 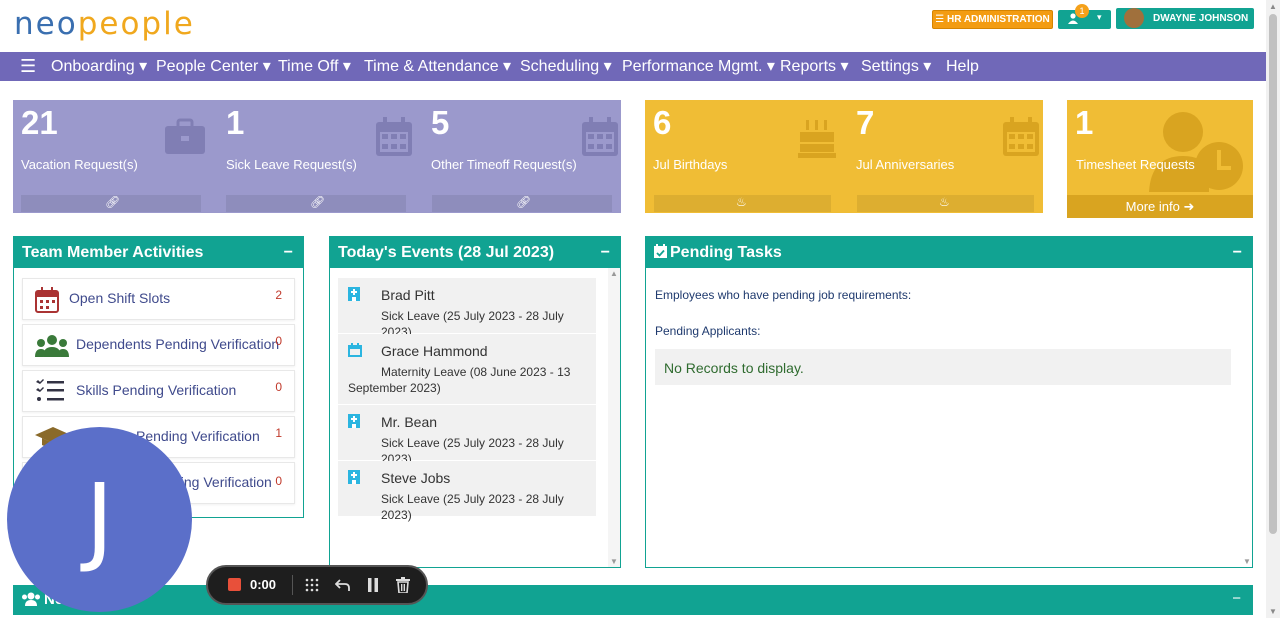 I want to click on users-icon, so click(x=31, y=601).